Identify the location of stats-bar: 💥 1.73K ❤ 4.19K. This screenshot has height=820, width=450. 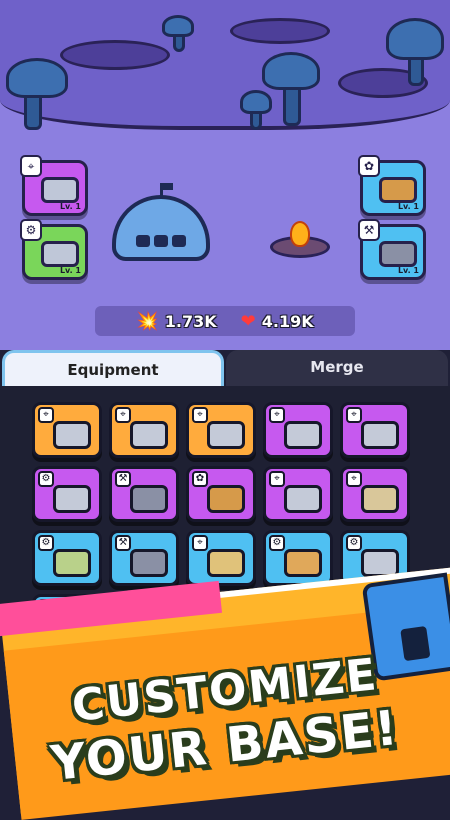
(225, 321).